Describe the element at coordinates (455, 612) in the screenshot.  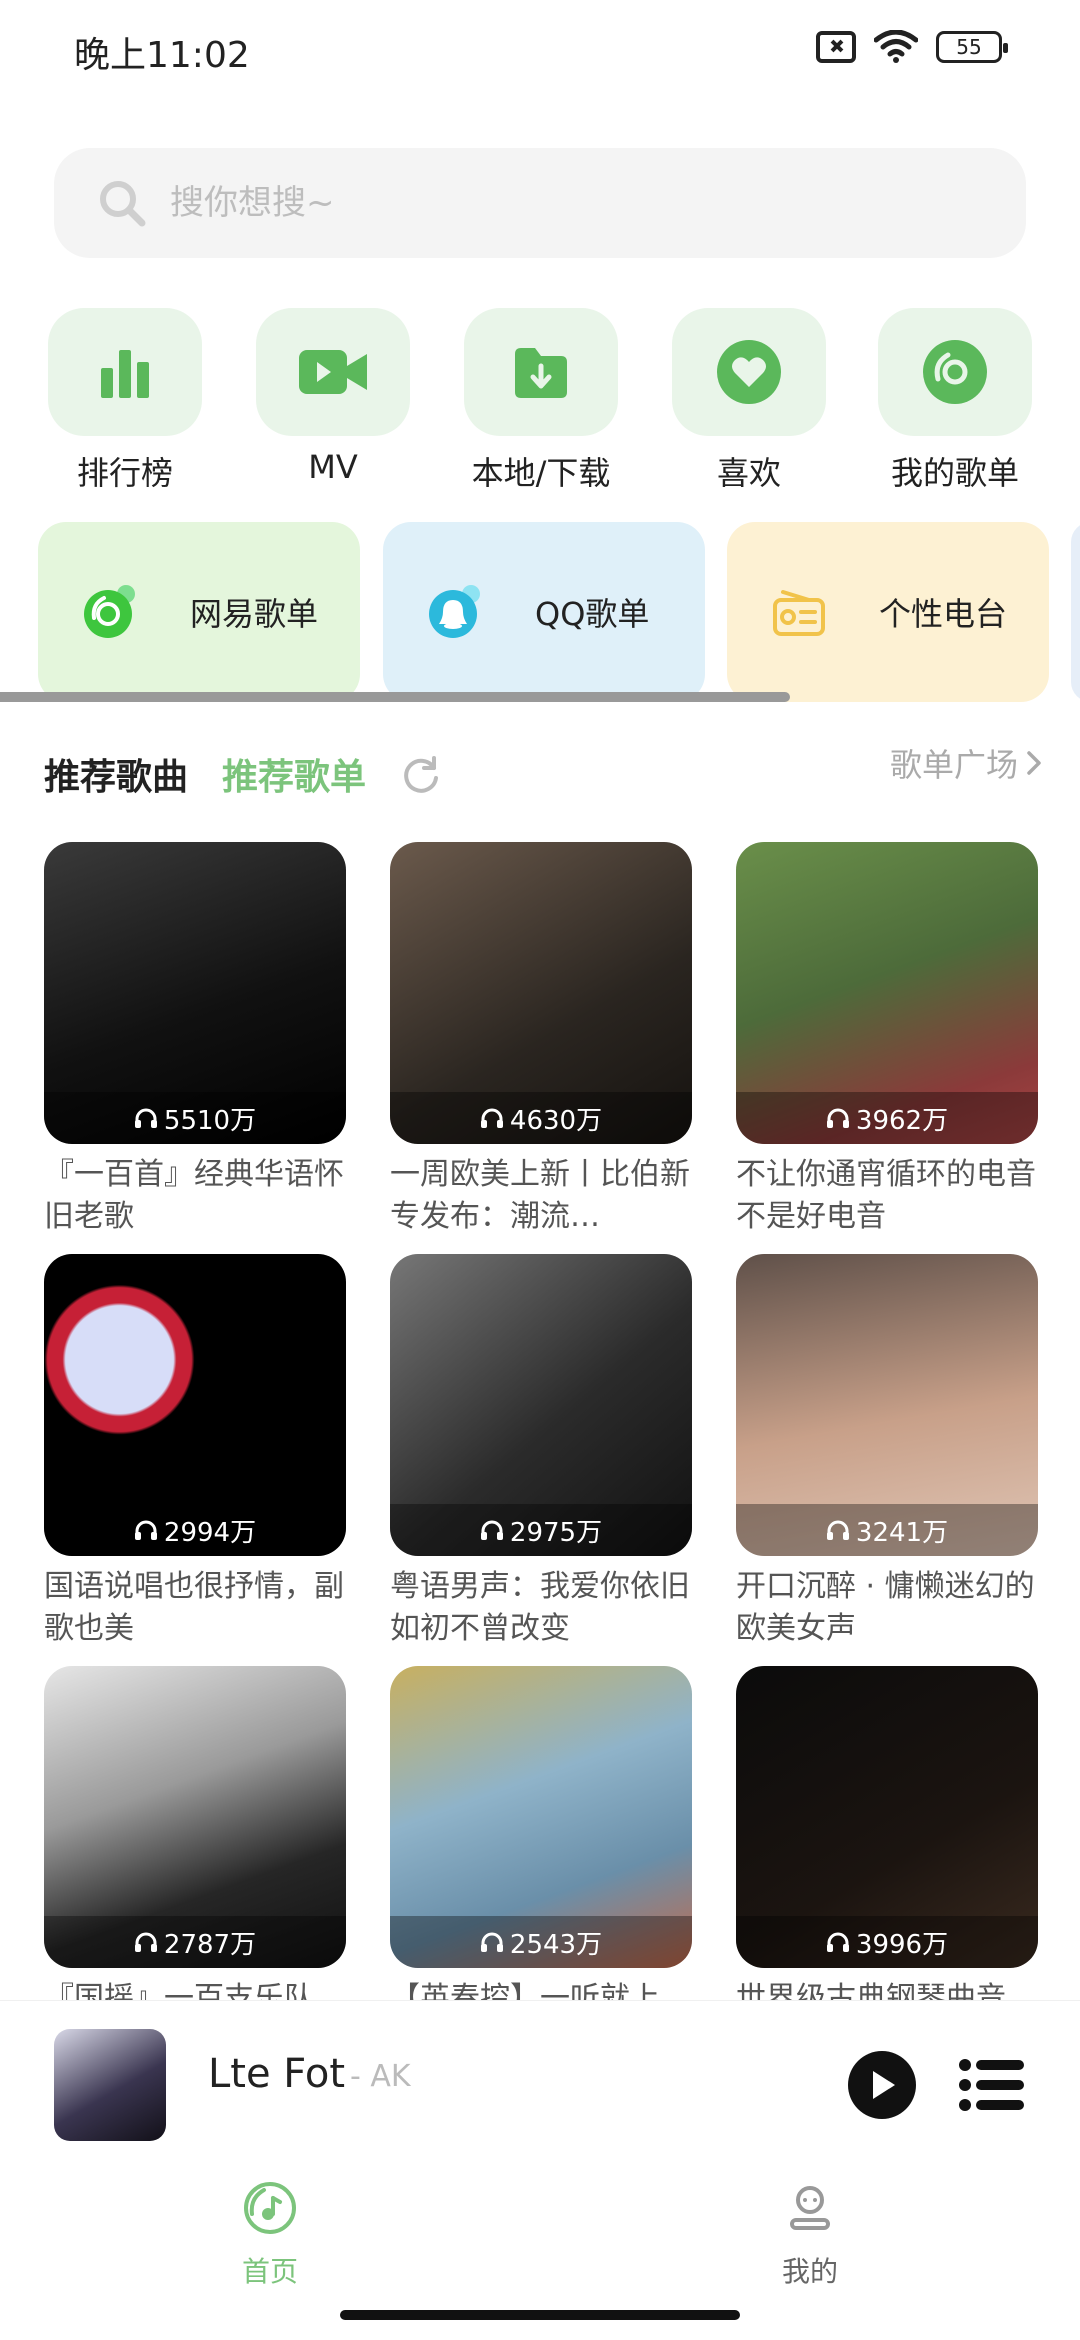
I see `qq-icon` at that location.